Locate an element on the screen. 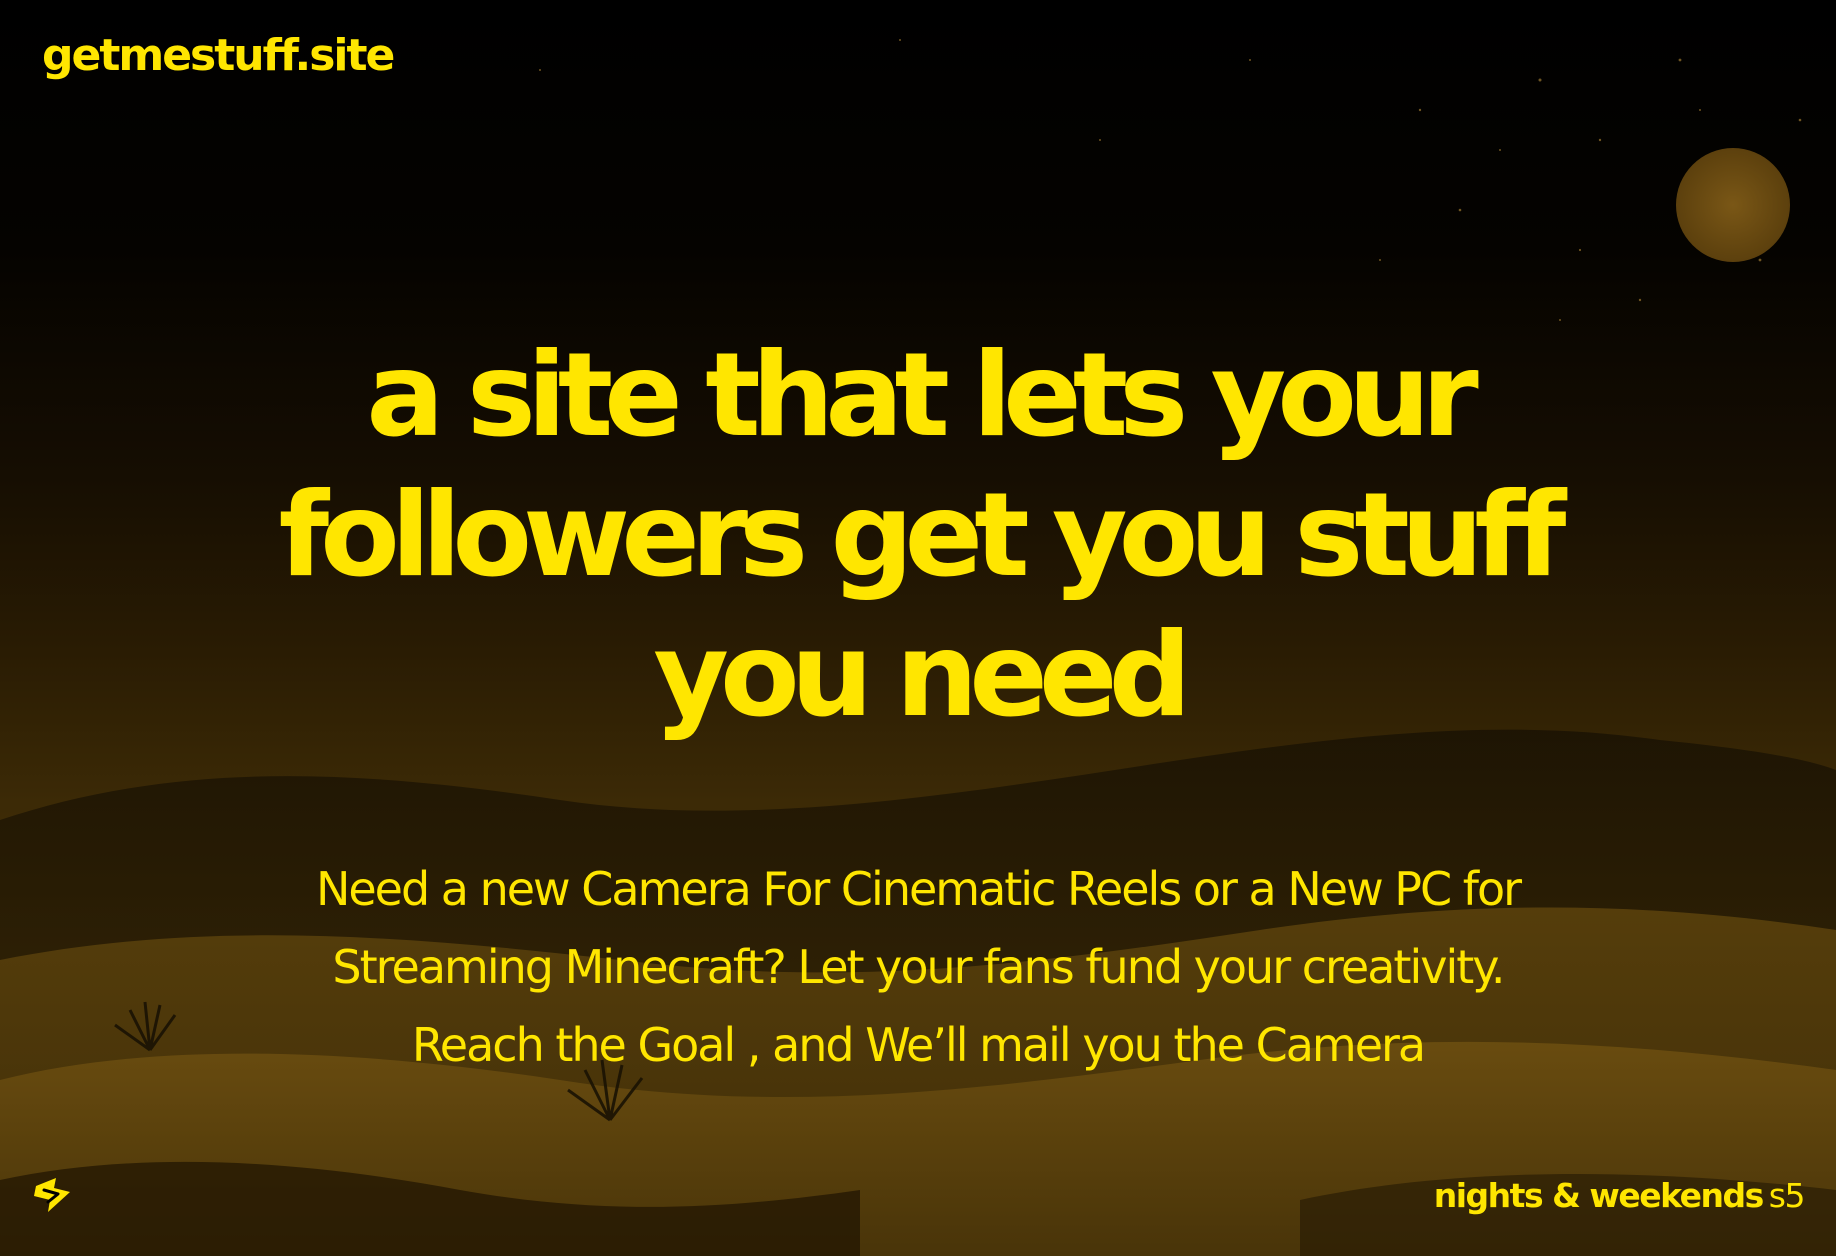 Image resolution: width=1836 pixels, height=1256 pixels. bolt-badge-icon is located at coordinates (52, 1195).